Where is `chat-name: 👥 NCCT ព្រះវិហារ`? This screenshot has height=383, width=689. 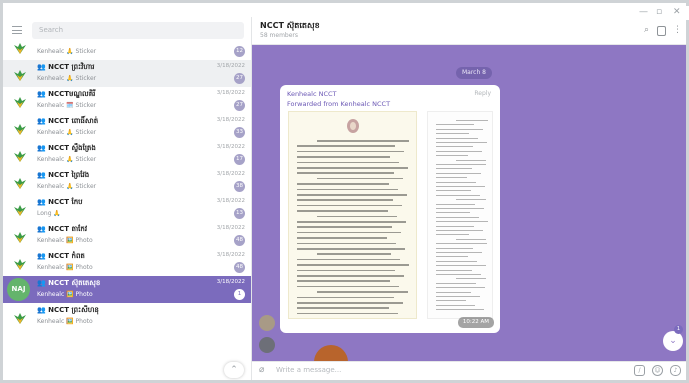 chat-name: 👥 NCCT ព្រះវិហារ is located at coordinates (66, 67).